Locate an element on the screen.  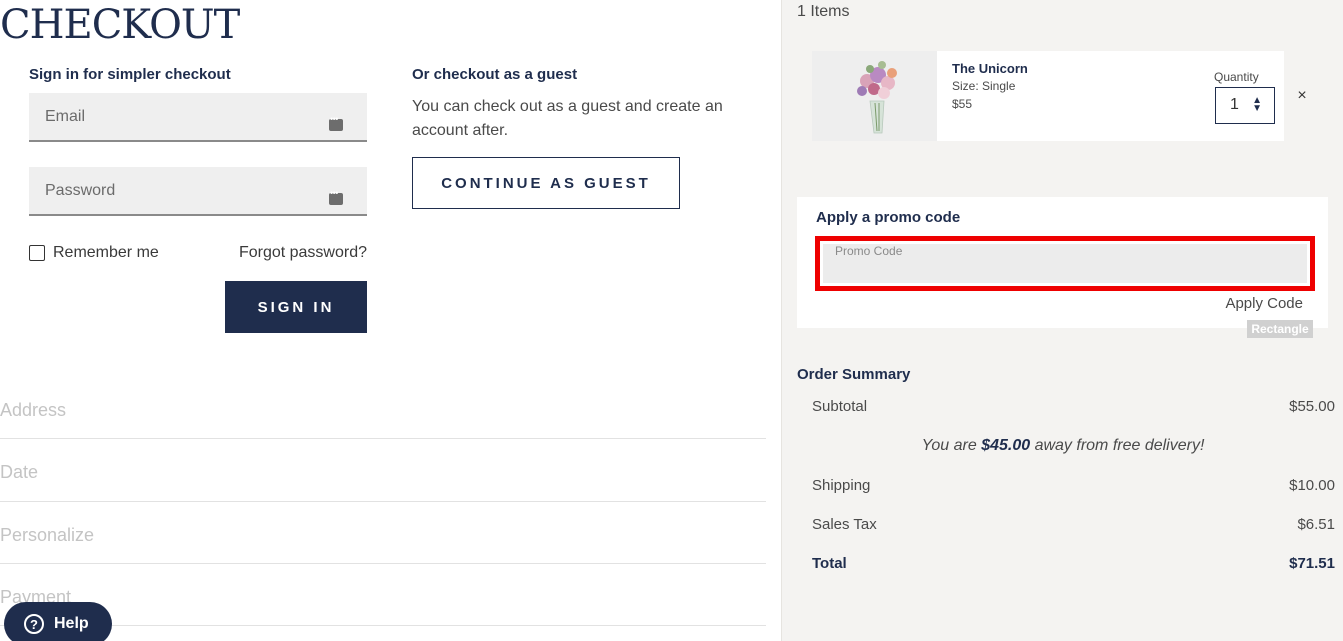
promo-code-placeholder: Promo Code is located at coordinates (869, 251).